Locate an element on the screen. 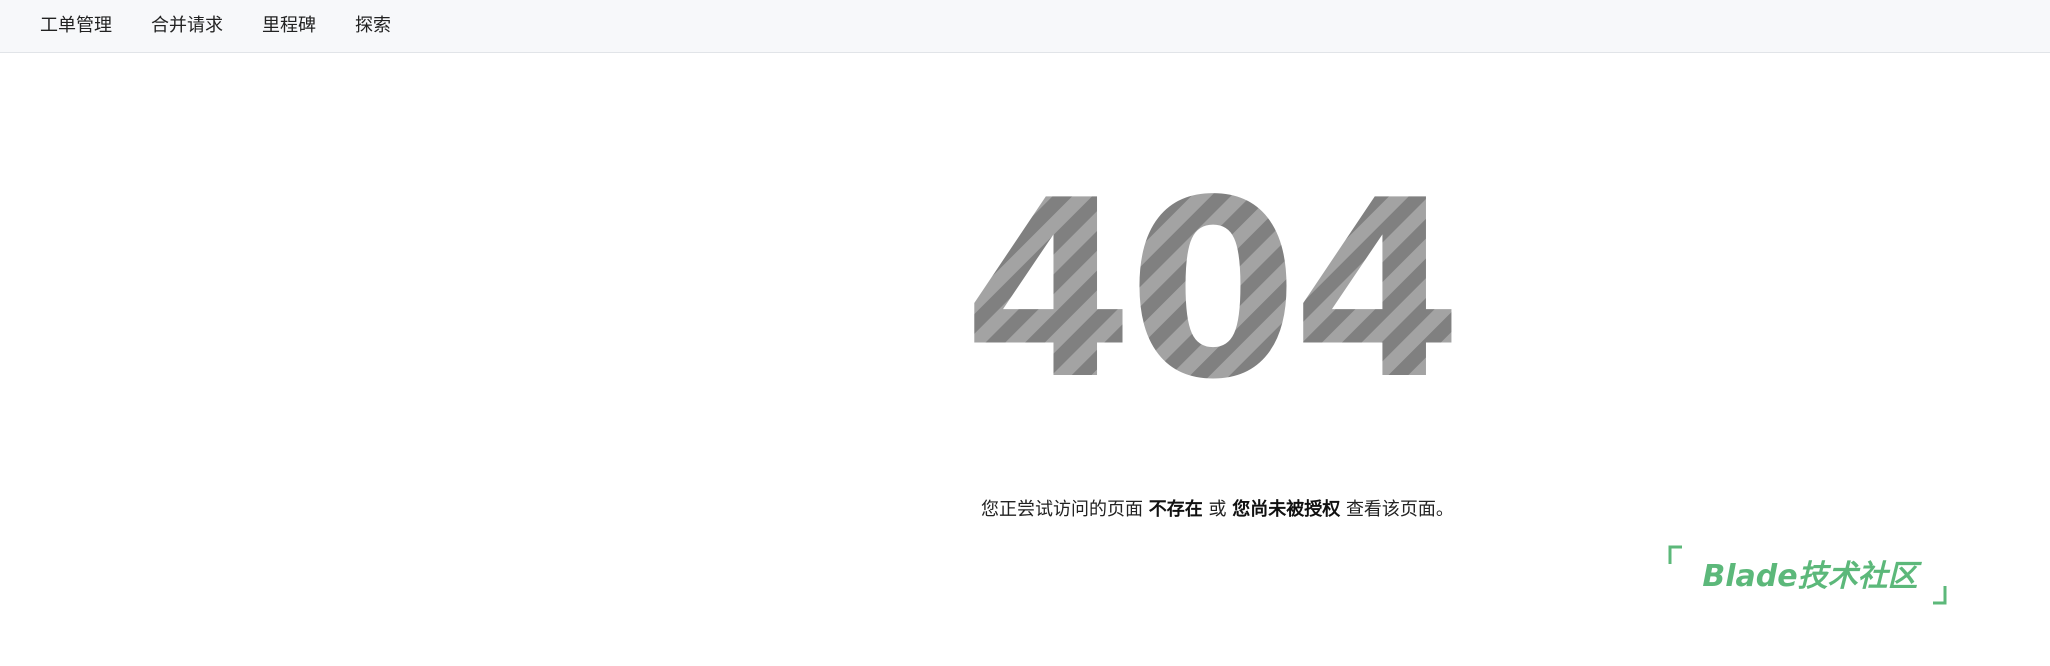 This screenshot has width=2050, height=666. logo-svg: Blade技术社区 is located at coordinates (1807, 575).